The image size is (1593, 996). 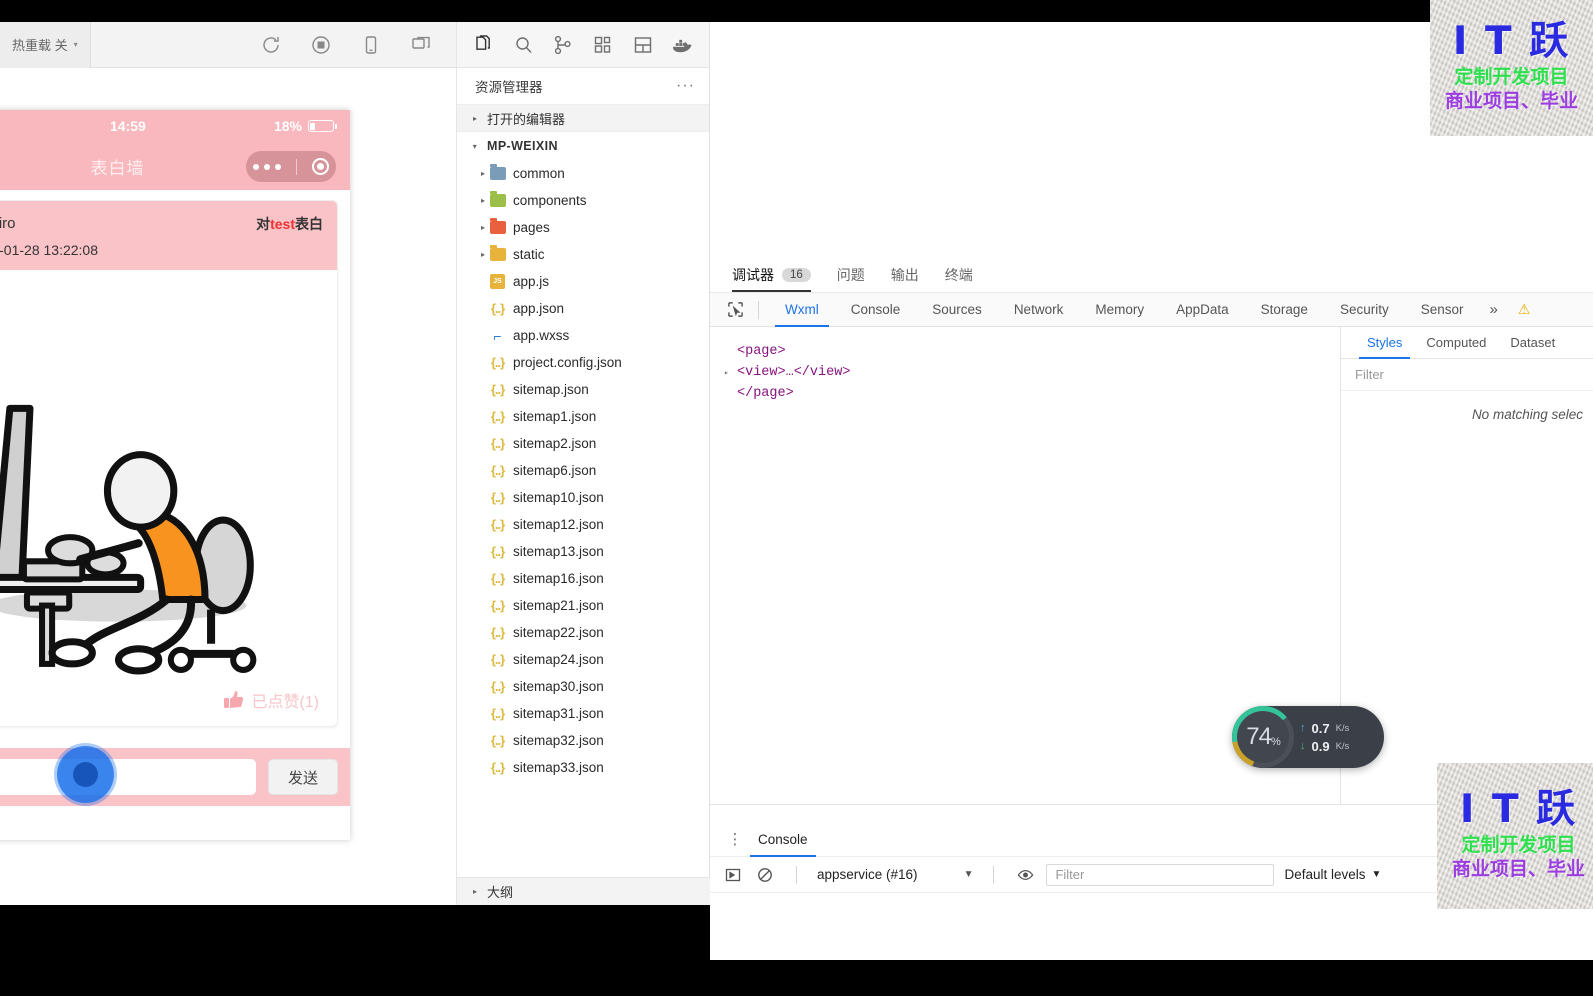 I want to click on tree-file-row: {..} project.config.json, so click(x=583, y=362).